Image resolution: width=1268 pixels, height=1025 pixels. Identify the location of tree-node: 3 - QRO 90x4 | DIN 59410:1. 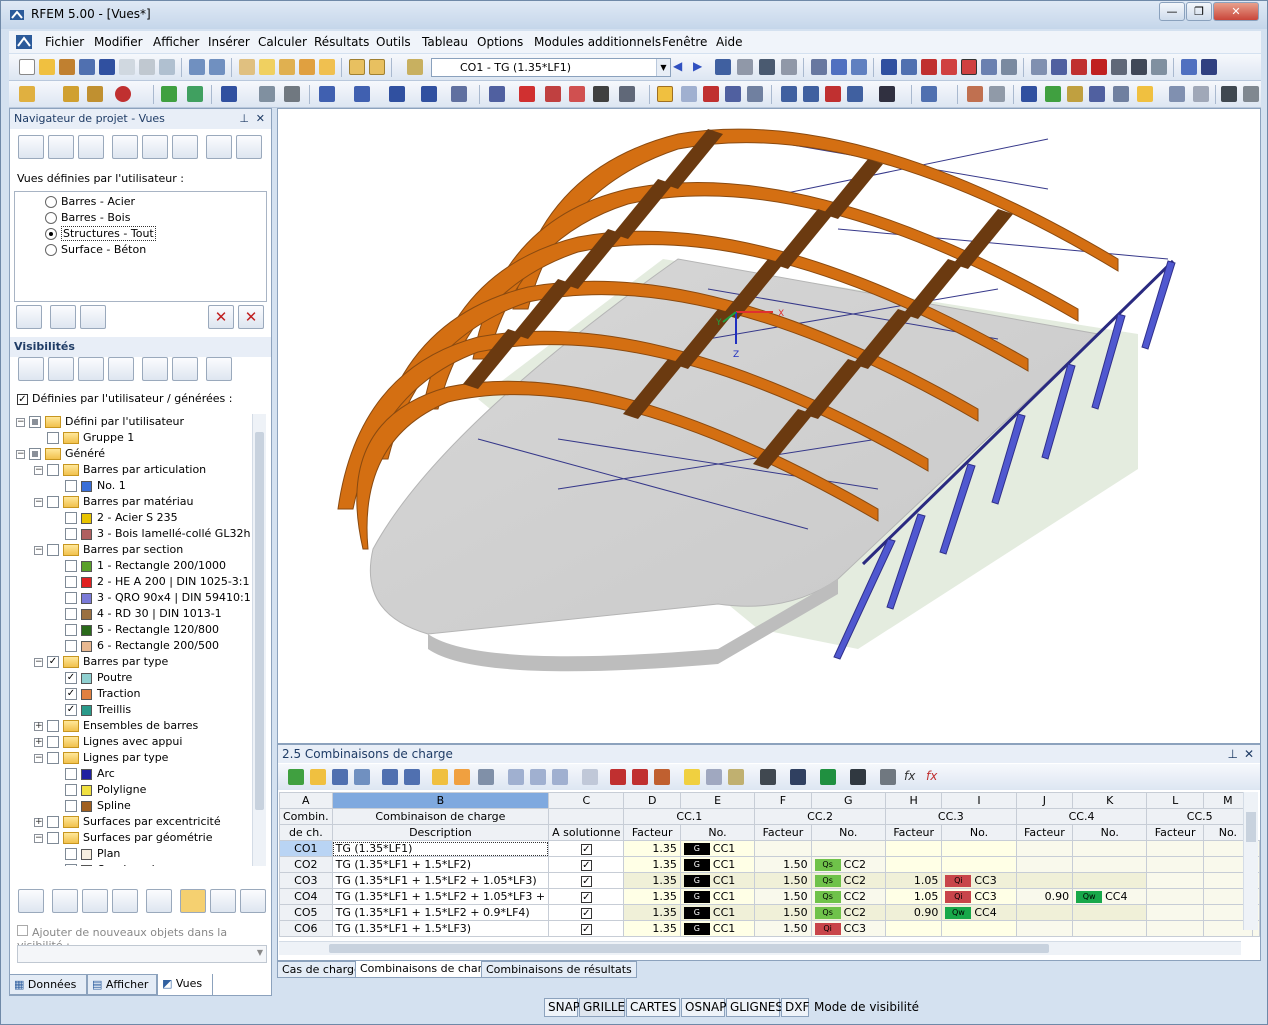
(151, 598).